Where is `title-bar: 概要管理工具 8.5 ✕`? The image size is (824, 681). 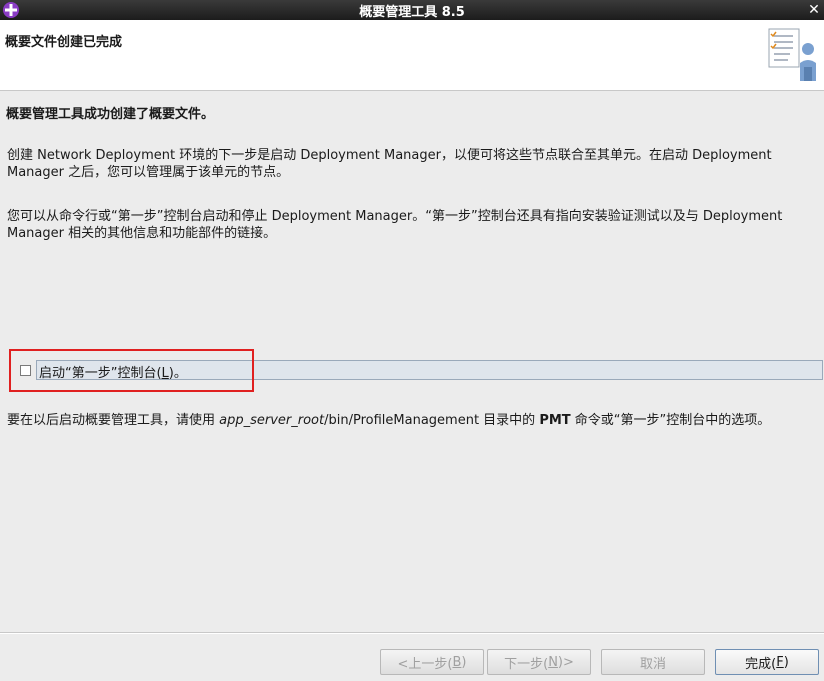
title-bar: 概要管理工具 8.5 ✕ is located at coordinates (412, 10).